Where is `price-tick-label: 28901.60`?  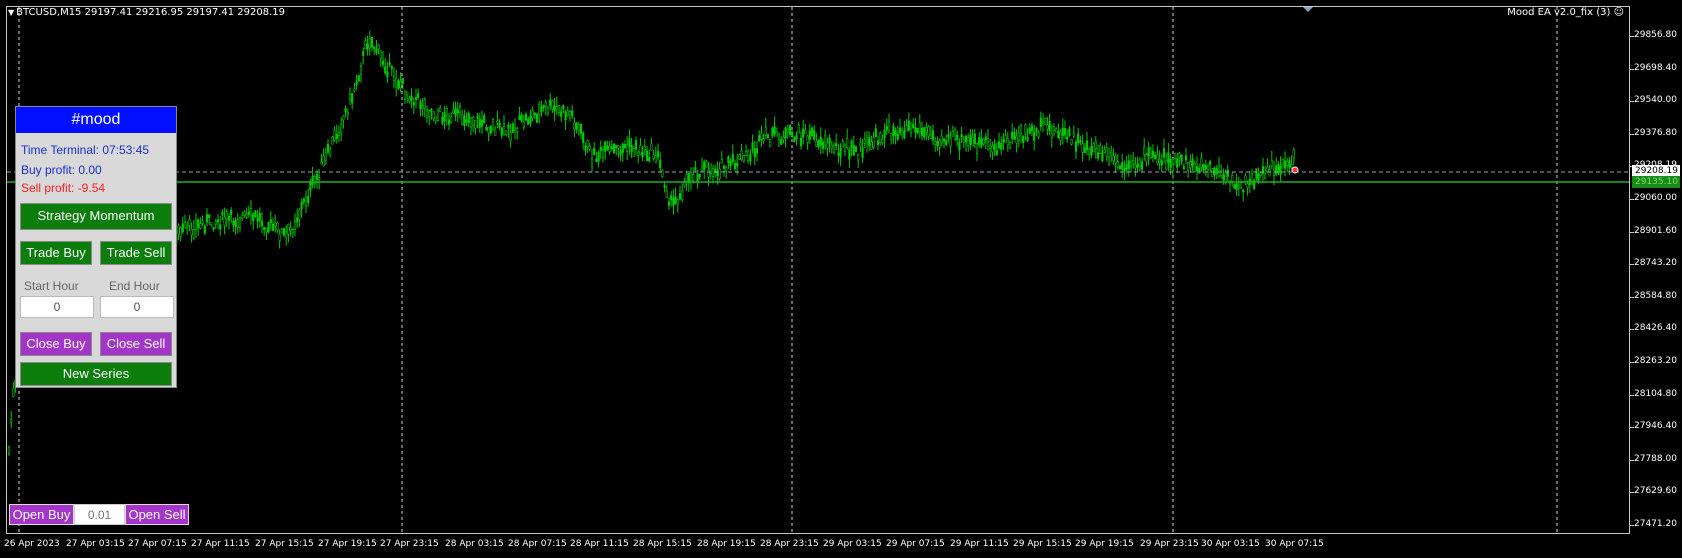
price-tick-label: 28901.60 is located at coordinates (1653, 230).